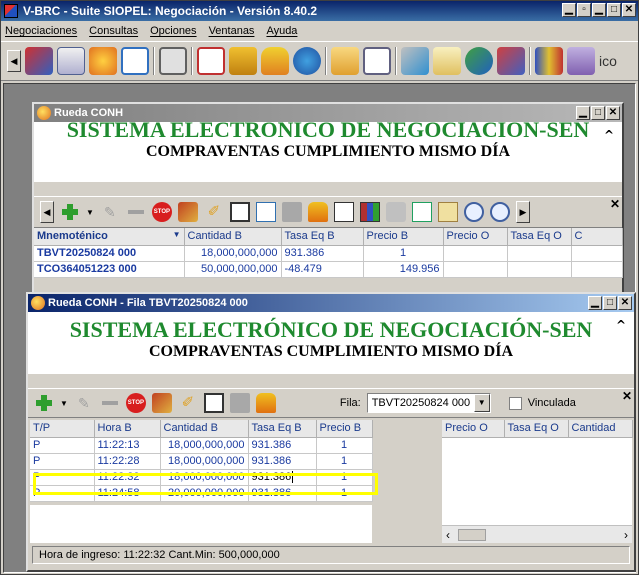 This screenshot has width=639, height=575. What do you see at coordinates (511, 61) in the screenshot?
I see `exchange-icon` at bounding box center [511, 61].